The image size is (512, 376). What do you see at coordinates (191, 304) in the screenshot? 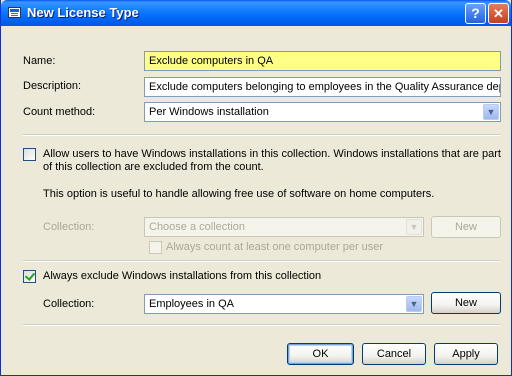
I see `exclude-collection-value: Employees in QA` at bounding box center [191, 304].